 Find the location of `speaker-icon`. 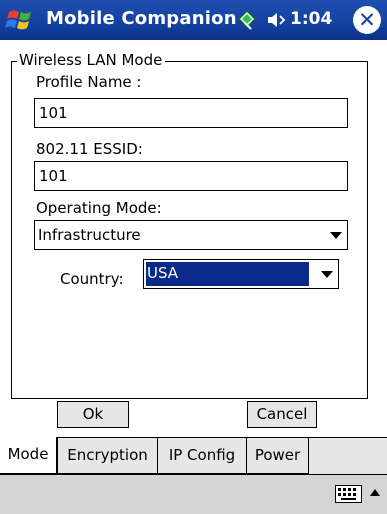

speaker-icon is located at coordinates (276, 20).